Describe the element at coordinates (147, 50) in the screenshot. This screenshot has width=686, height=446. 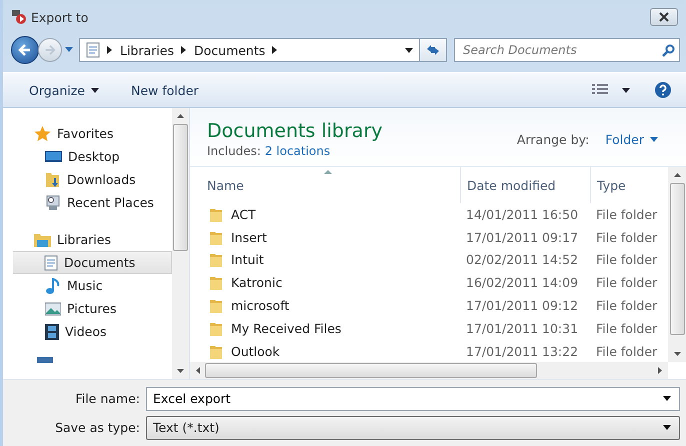
I see `breadcrumb: Libraries` at that location.